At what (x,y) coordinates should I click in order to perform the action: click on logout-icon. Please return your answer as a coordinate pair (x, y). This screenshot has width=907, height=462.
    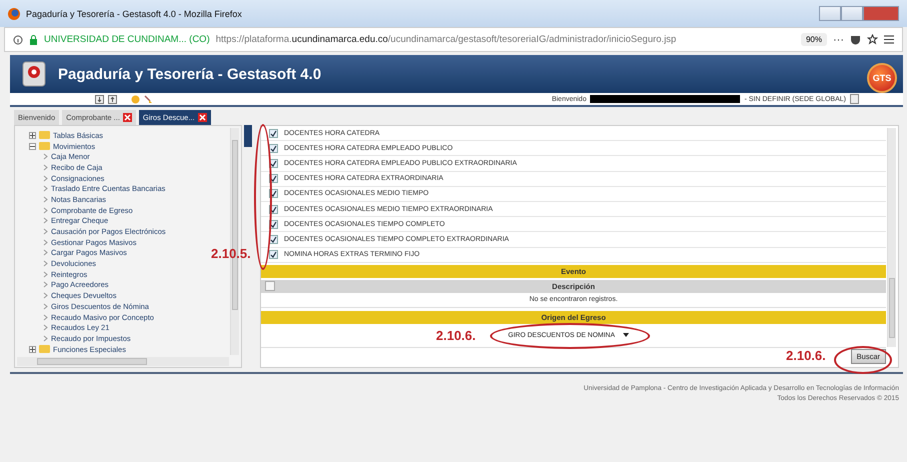
    Looking at the image, I should click on (854, 99).